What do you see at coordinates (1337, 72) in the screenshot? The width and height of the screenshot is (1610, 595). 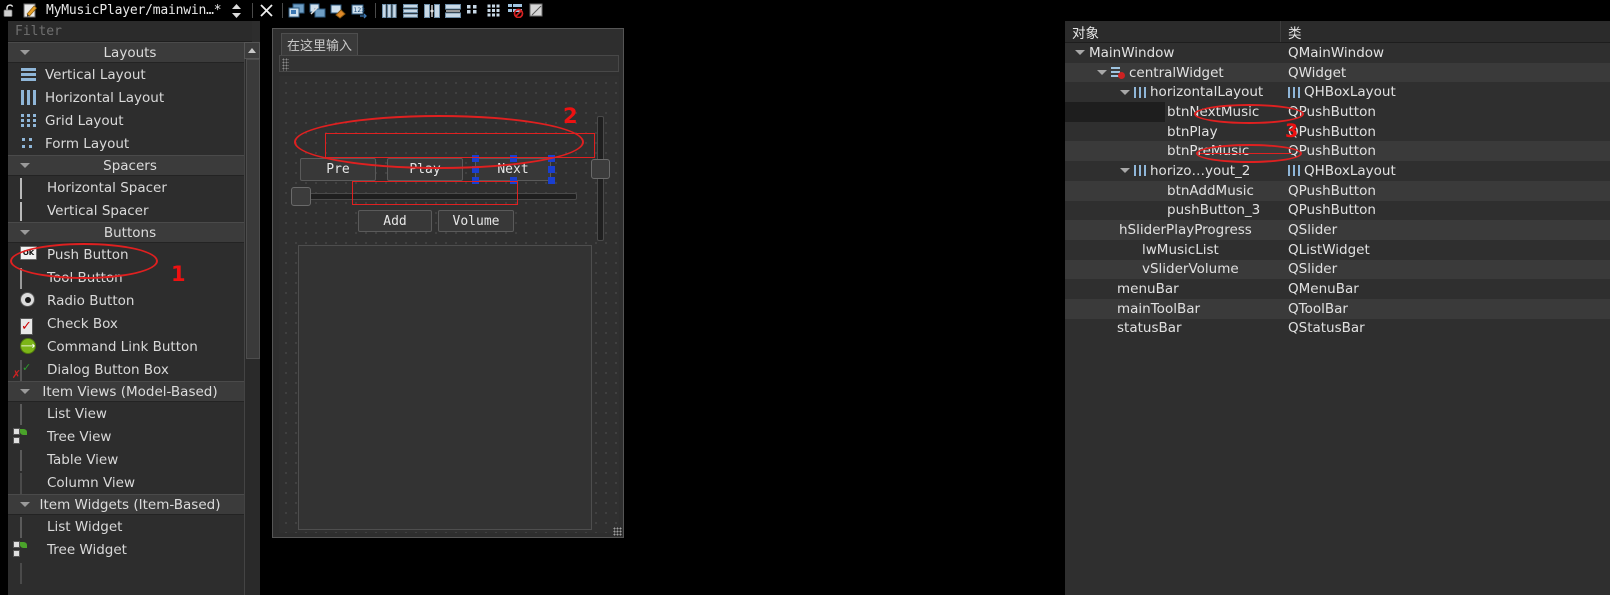 I see `object-row-centralwidget: centralWidget QWidget` at bounding box center [1337, 72].